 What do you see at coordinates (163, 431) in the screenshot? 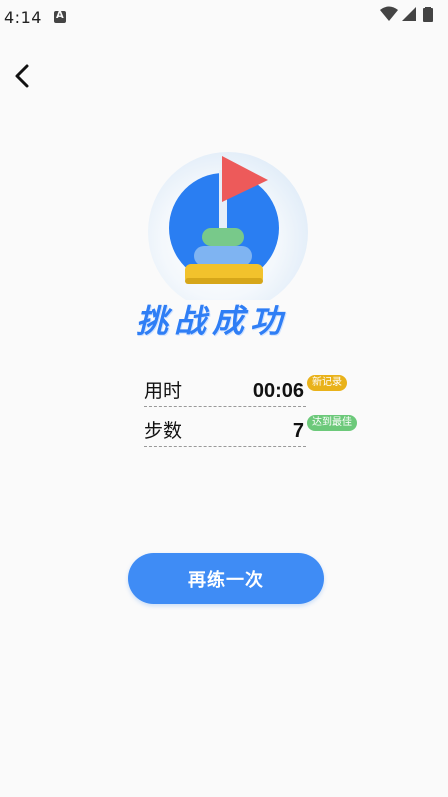
I see `stat-label-steps: 步数` at bounding box center [163, 431].